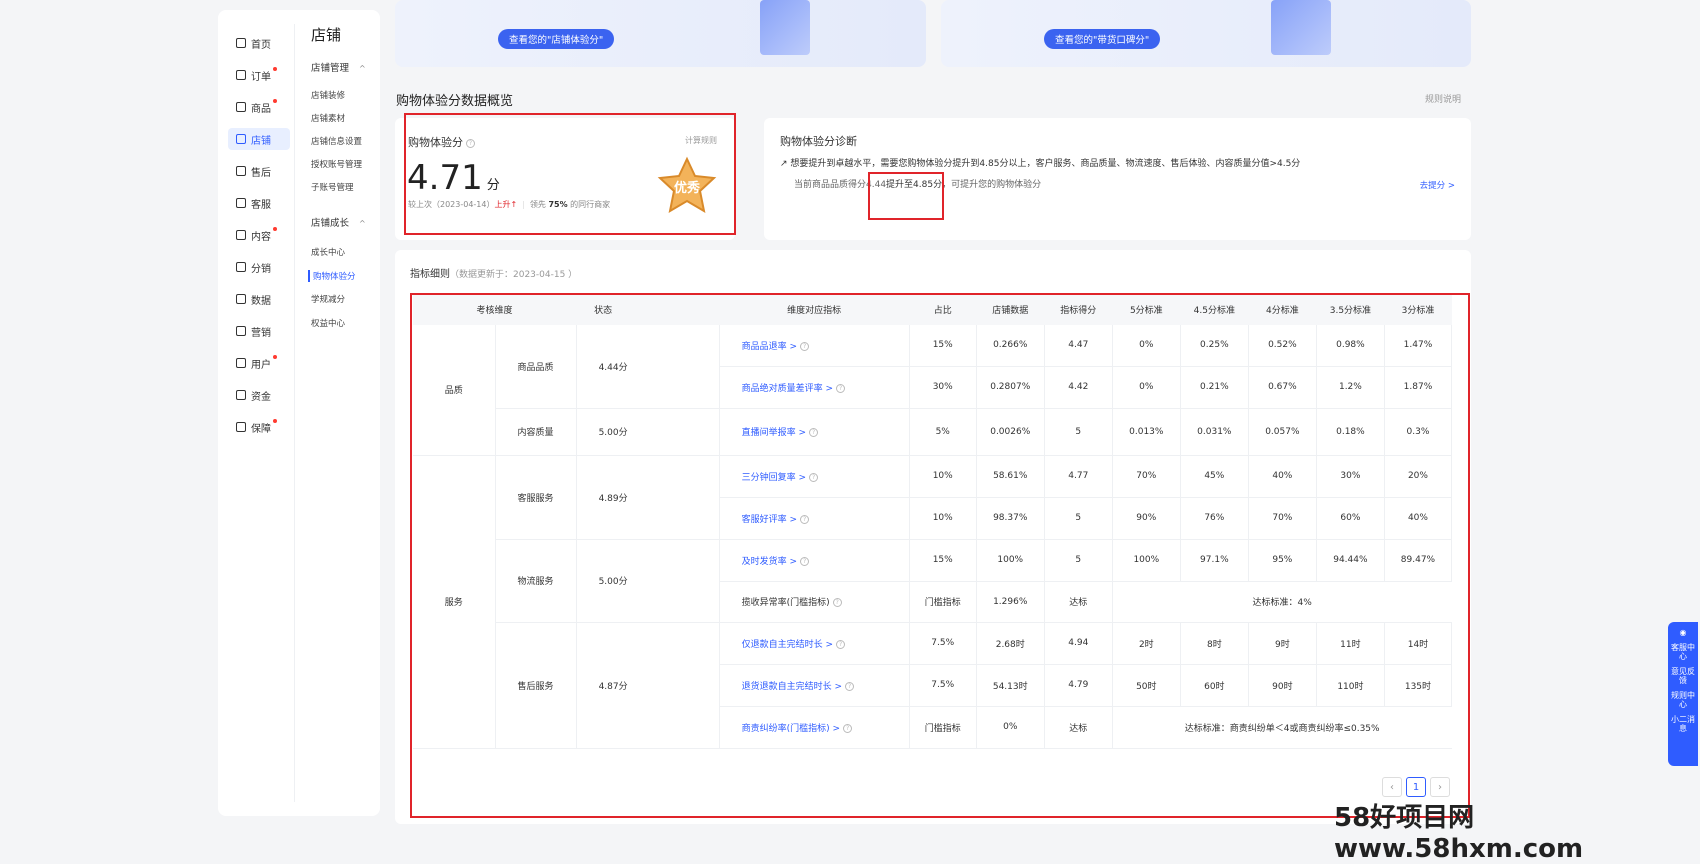  Describe the element at coordinates (818, 141) in the screenshot. I see `diagnosis-title: 购物体验分诊断` at that location.